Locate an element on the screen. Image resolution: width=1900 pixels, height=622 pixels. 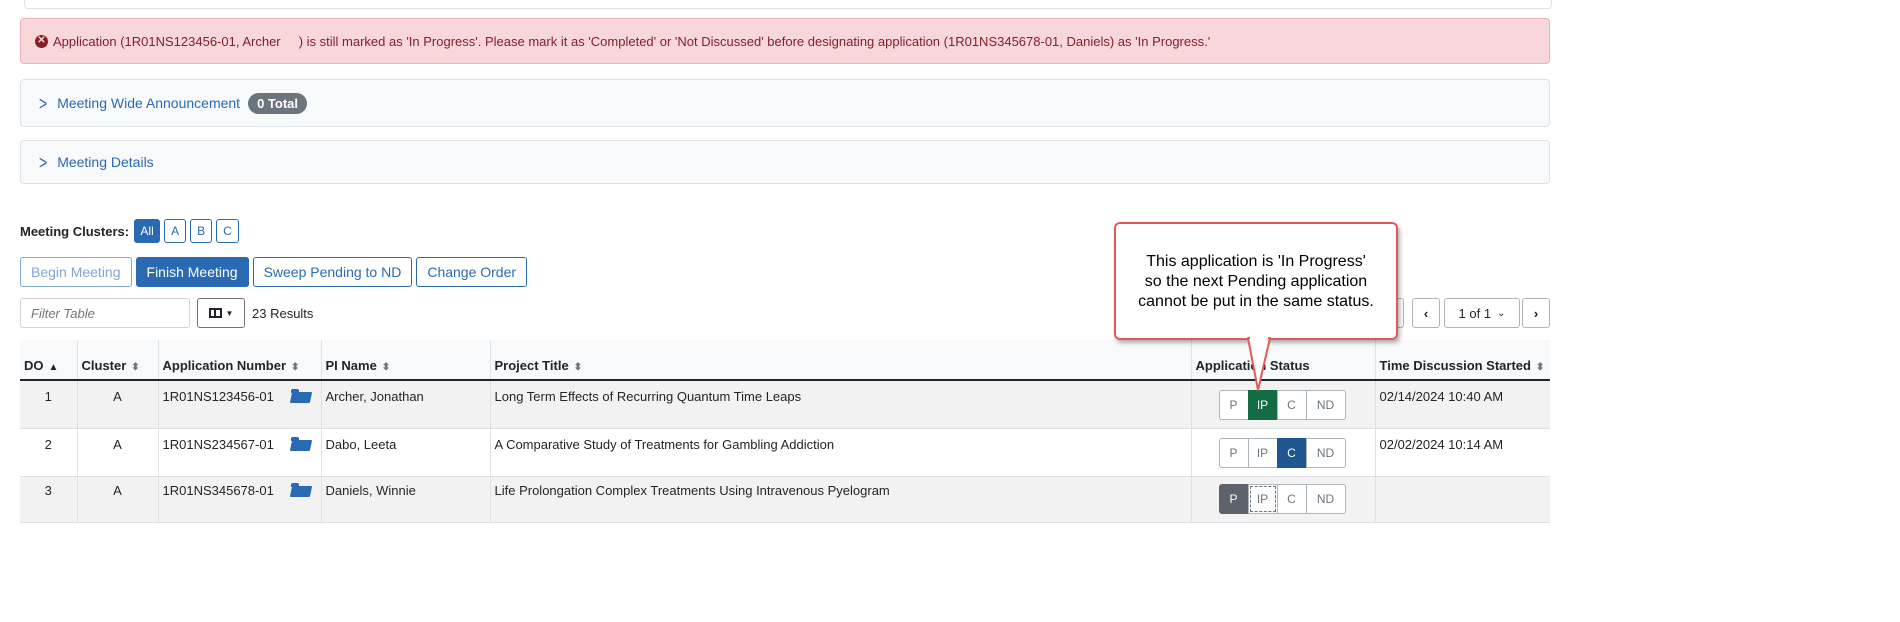
column-header-time-discussion: Time Discussion Started ⬍ is located at coordinates (1462, 360).